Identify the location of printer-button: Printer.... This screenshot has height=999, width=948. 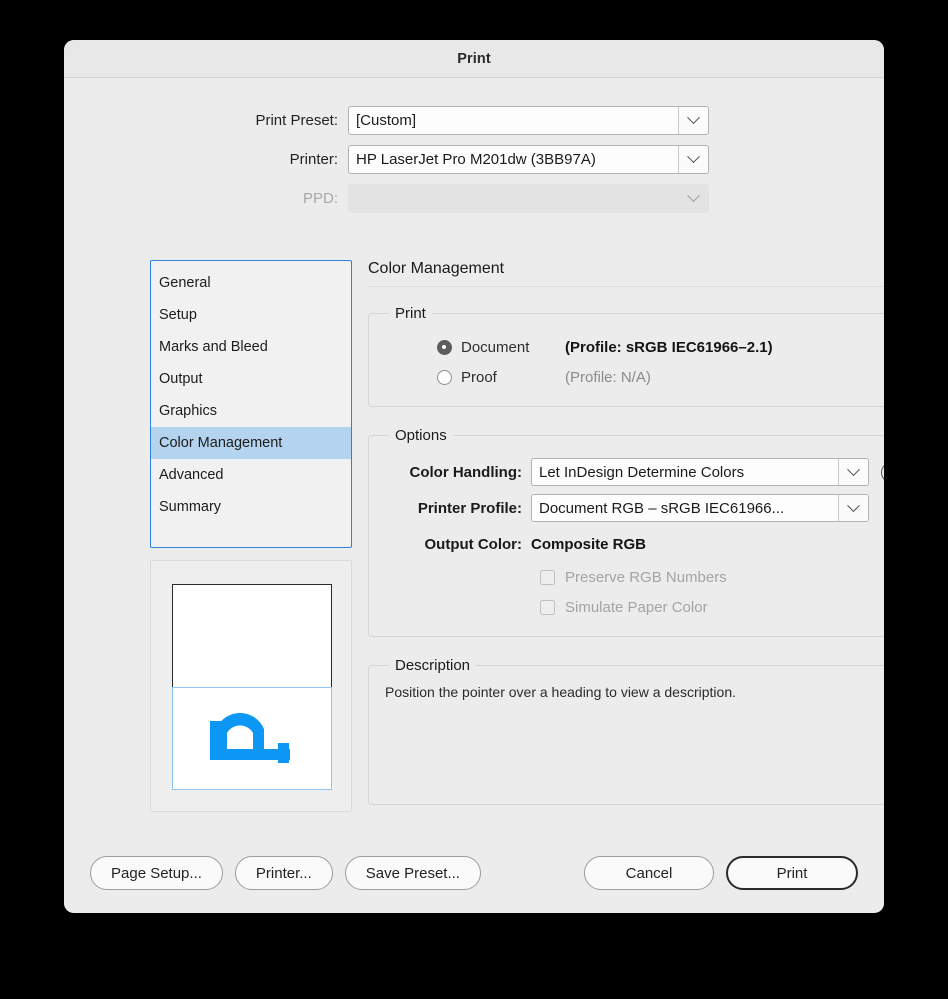
(283, 873).